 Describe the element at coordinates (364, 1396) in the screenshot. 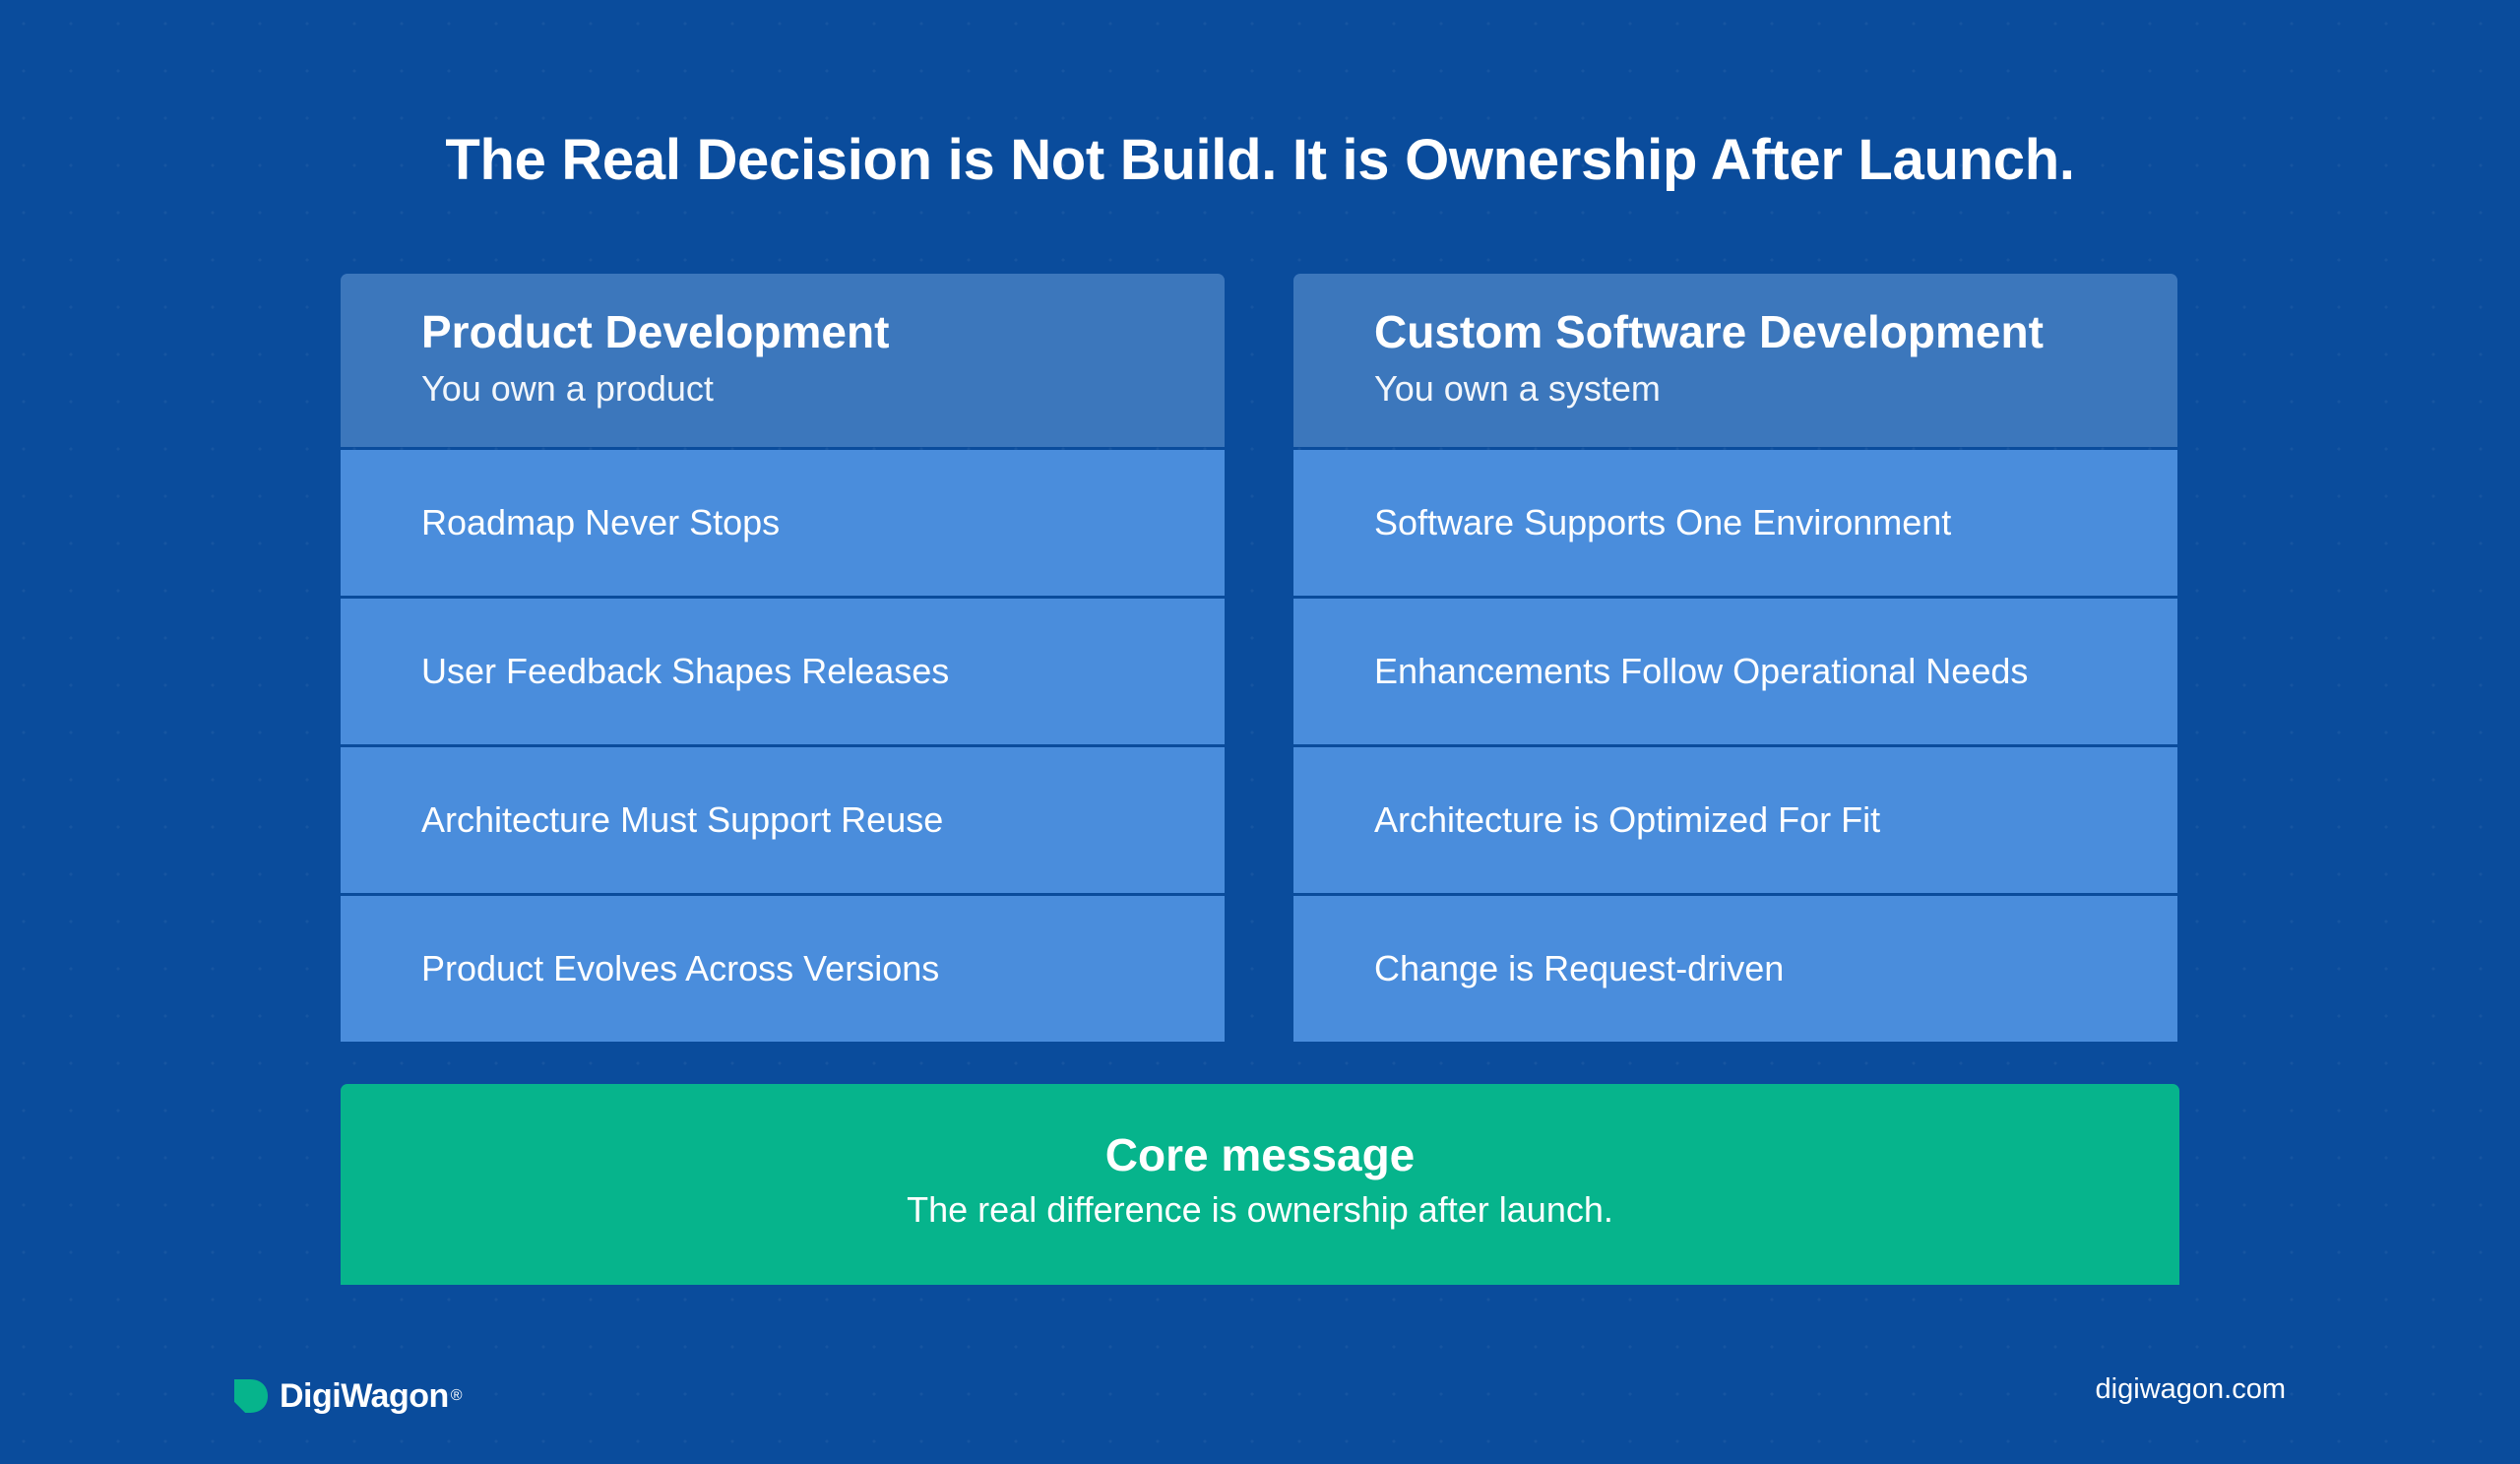

I see `brand-name: DigiWagon` at that location.